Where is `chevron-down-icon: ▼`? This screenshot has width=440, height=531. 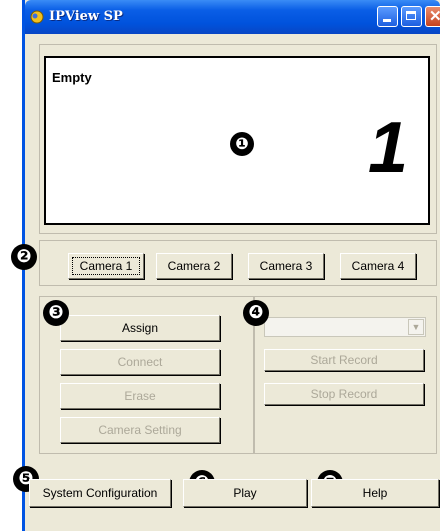
chevron-down-icon: ▼ is located at coordinates (416, 327).